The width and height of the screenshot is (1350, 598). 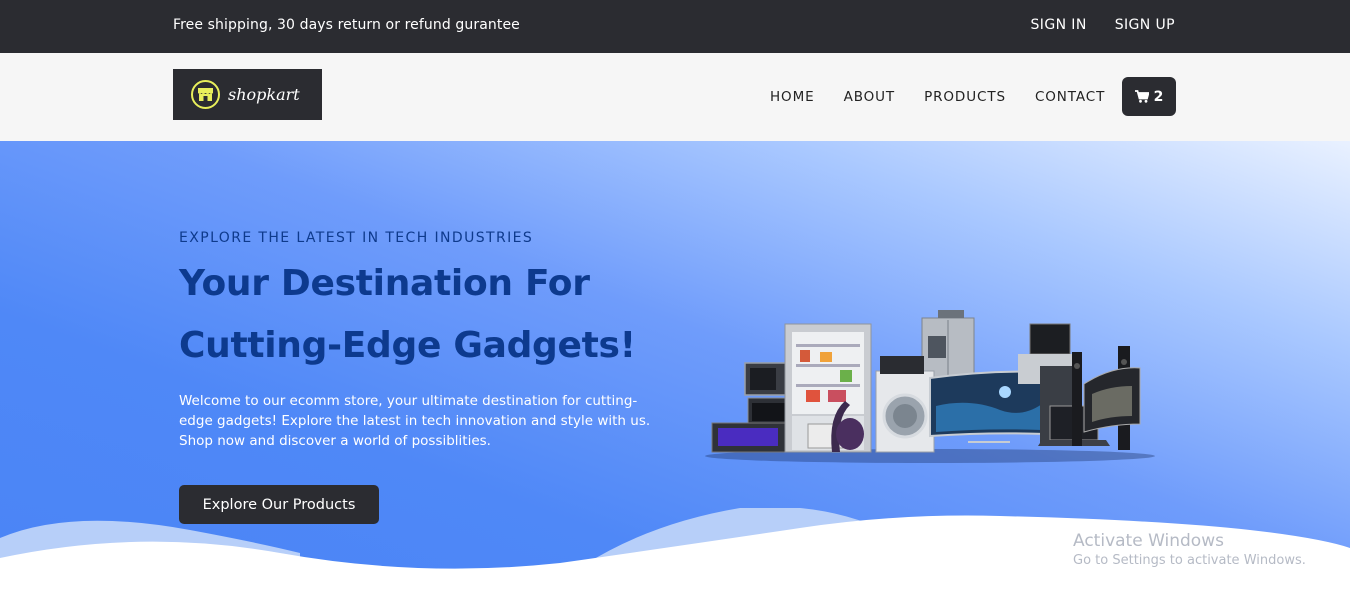 I want to click on hero-headline-line2: Cutting-Edge Gadgets!, so click(x=407, y=345).